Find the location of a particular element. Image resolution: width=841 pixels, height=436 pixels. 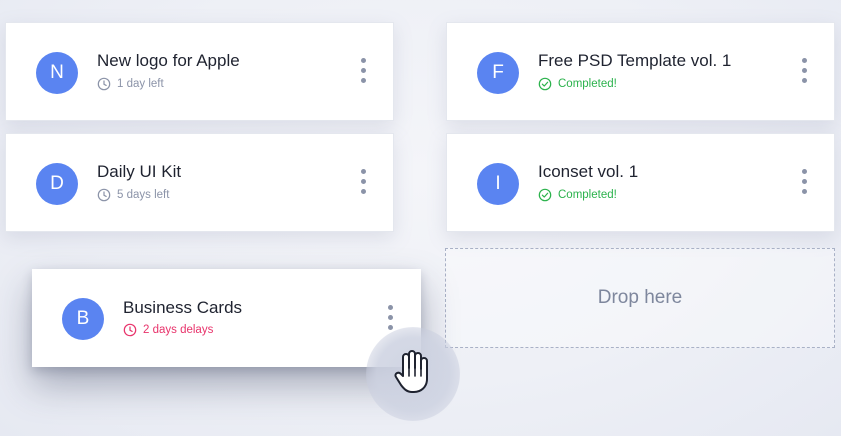

drop-zone: Drop here is located at coordinates (640, 298).